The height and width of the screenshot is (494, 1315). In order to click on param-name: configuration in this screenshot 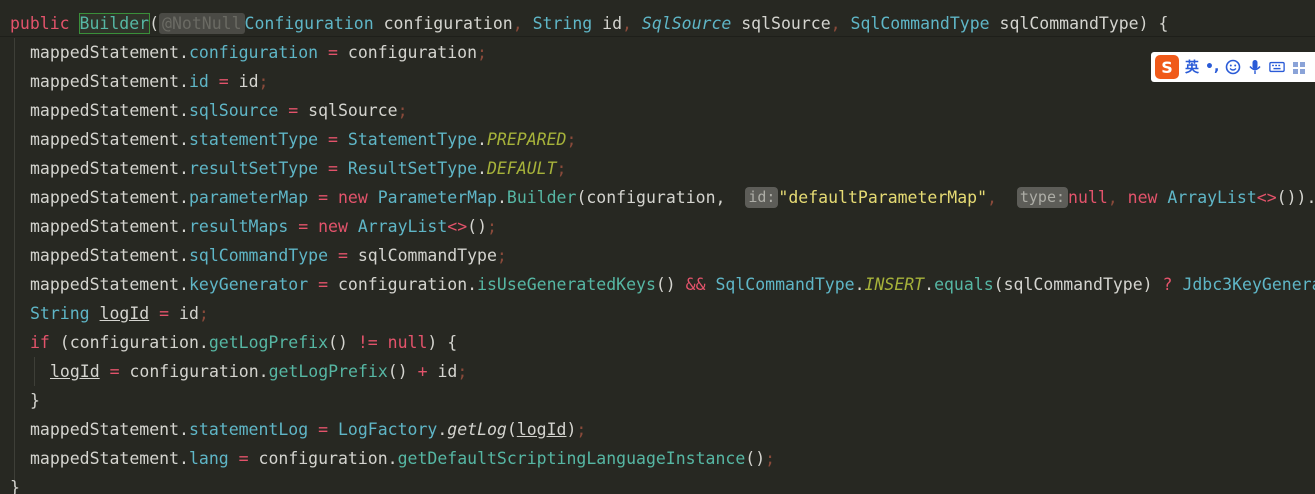, I will do `click(443, 23)`.